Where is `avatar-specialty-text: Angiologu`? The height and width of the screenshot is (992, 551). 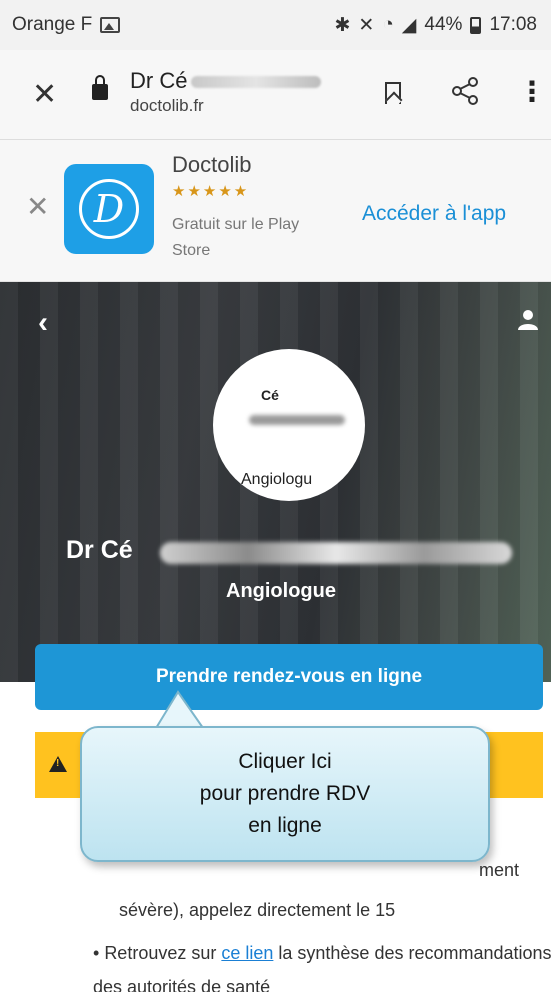 avatar-specialty-text: Angiologu is located at coordinates (277, 479).